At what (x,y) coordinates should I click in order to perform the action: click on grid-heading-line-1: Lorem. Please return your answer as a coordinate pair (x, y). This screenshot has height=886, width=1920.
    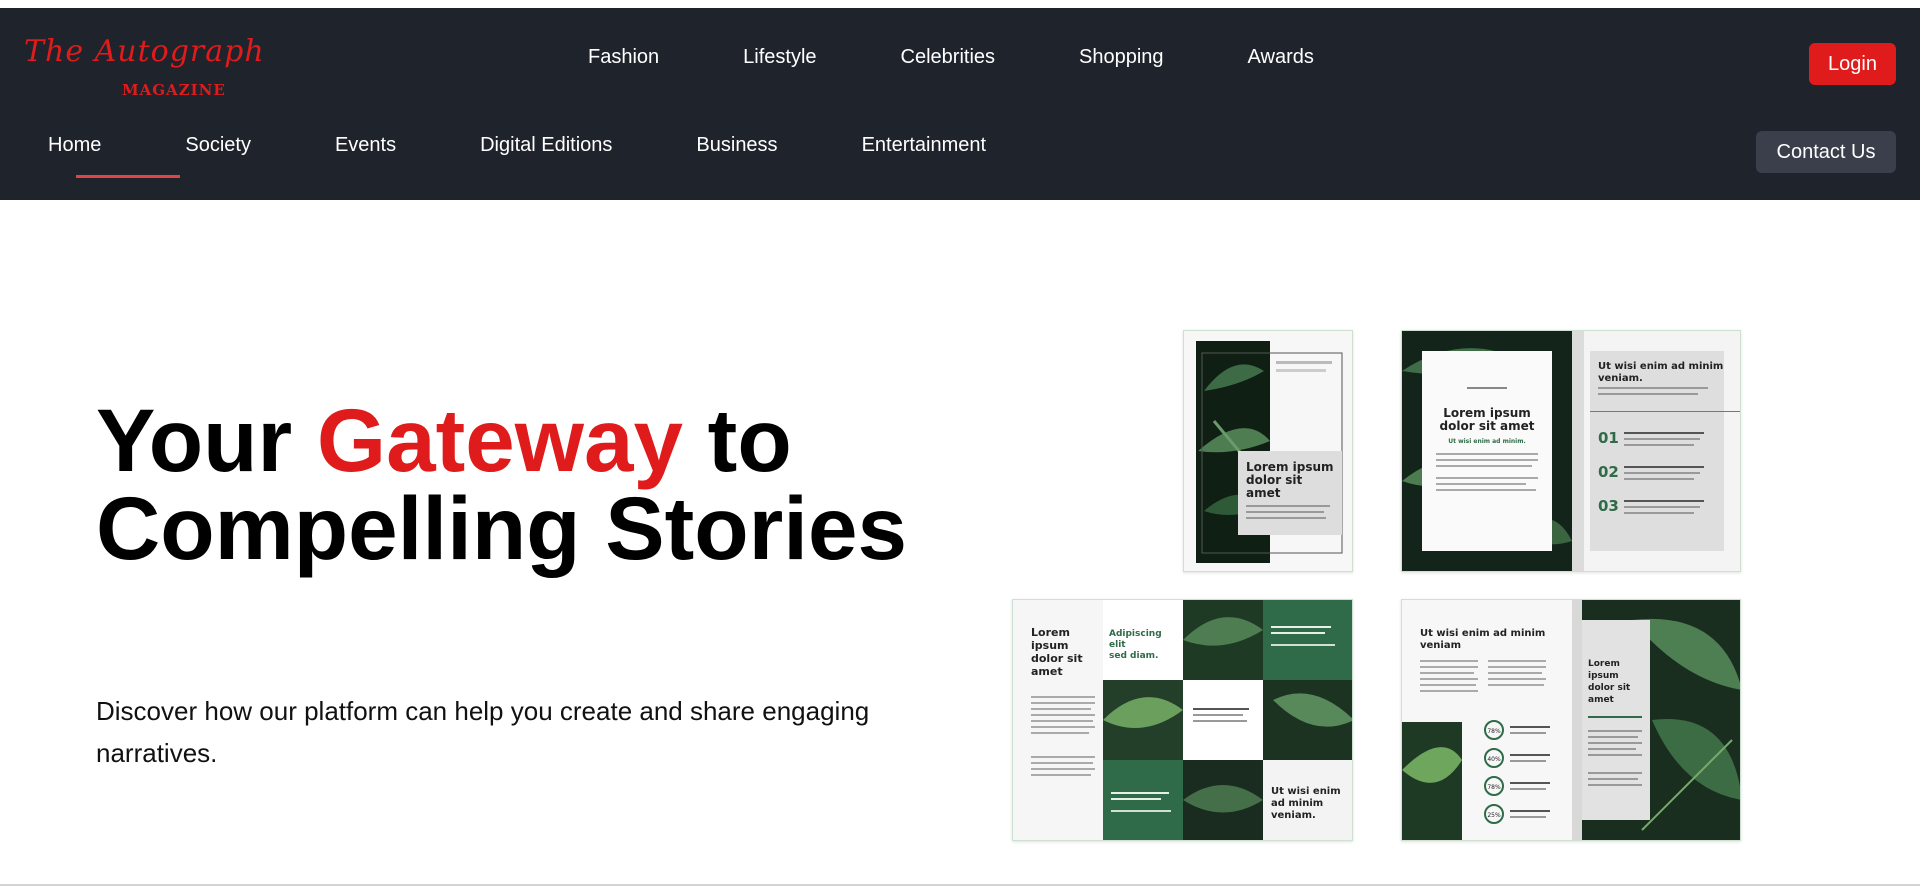
    Looking at the image, I should click on (1050, 632).